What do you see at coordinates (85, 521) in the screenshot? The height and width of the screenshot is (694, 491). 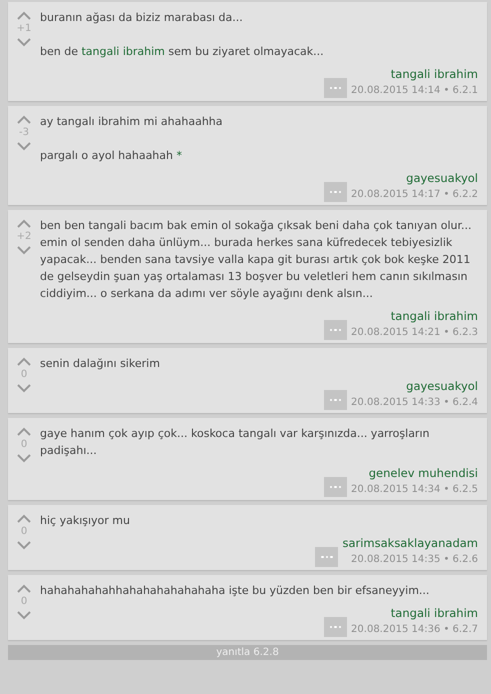 I see `entry-text: hiç yakışıyor mu` at bounding box center [85, 521].